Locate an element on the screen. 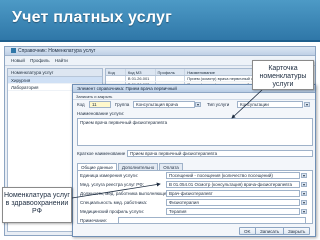 This screenshot has height=240, width=320. full-name-input: Прием врача первичный физиотерапевта is located at coordinates (220, 153).